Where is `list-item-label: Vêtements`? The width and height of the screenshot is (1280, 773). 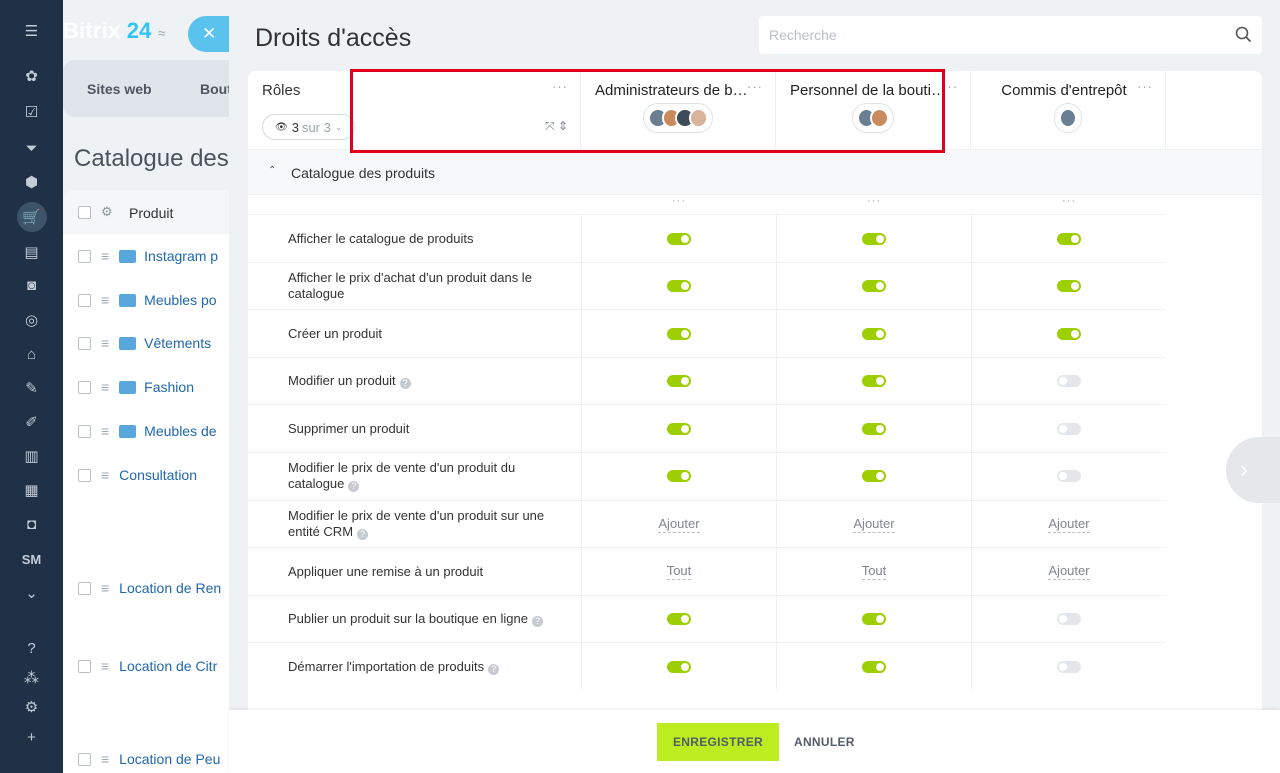 list-item-label: Vêtements is located at coordinates (177, 343).